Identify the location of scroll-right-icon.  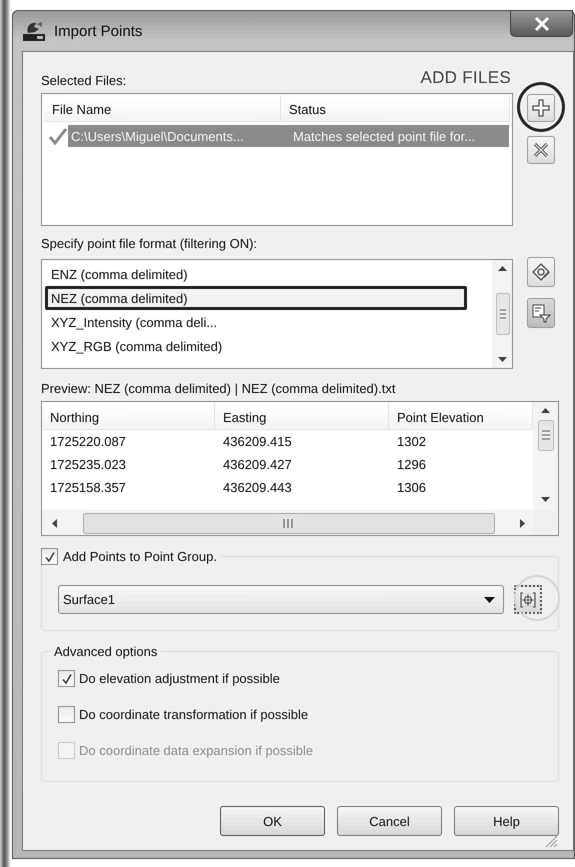
(522, 523).